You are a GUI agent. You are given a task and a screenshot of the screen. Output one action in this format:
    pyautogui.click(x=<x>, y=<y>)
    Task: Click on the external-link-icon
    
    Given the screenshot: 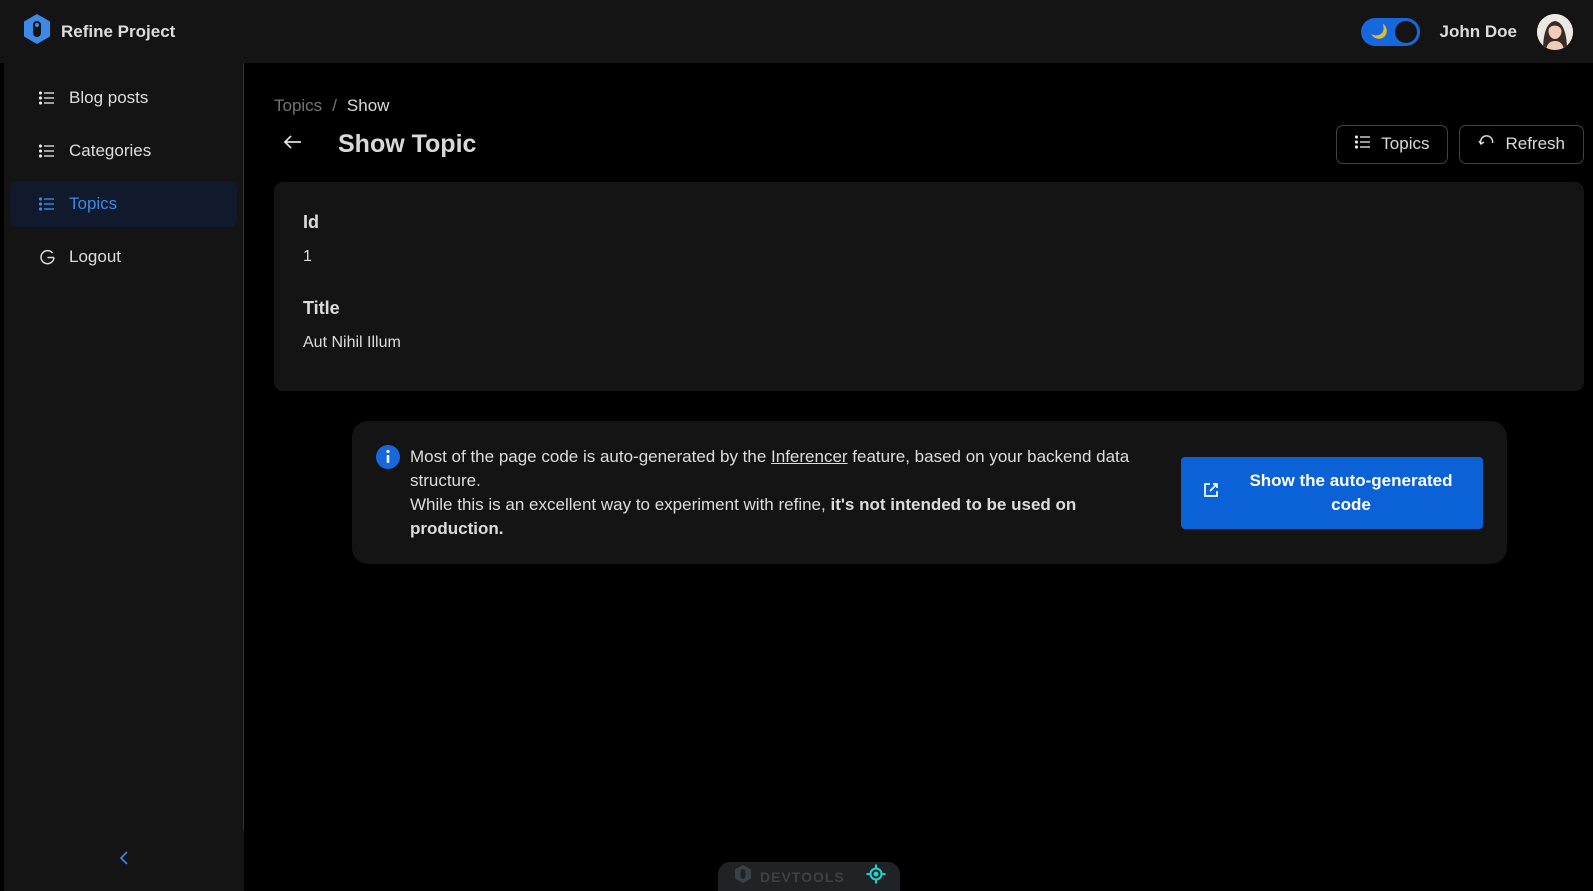 What is the action you would take?
    pyautogui.click(x=1211, y=493)
    